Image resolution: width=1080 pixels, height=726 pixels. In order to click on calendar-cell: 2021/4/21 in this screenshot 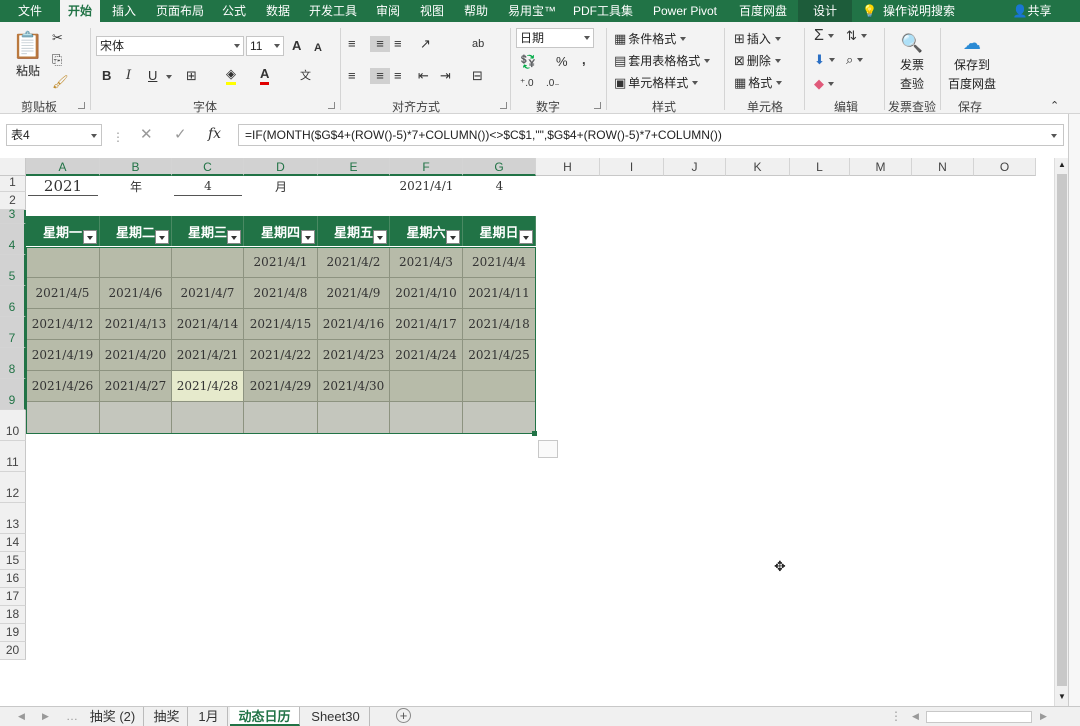, I will do `click(208, 355)`.